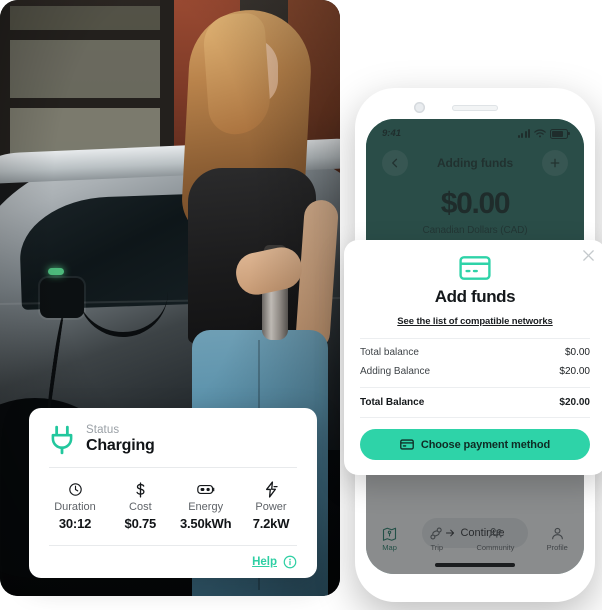  Describe the element at coordinates (173, 437) in the screenshot. I see `status-card-header: Status Charging` at that location.